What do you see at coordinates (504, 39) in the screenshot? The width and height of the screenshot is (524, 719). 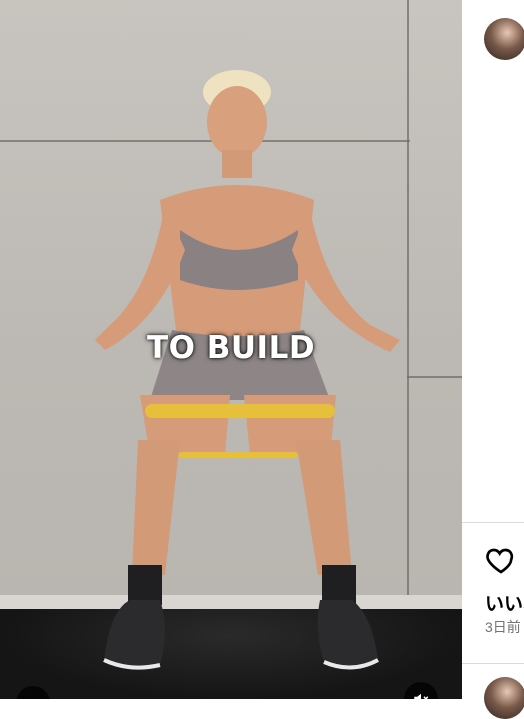 I see `author-avatar` at bounding box center [504, 39].